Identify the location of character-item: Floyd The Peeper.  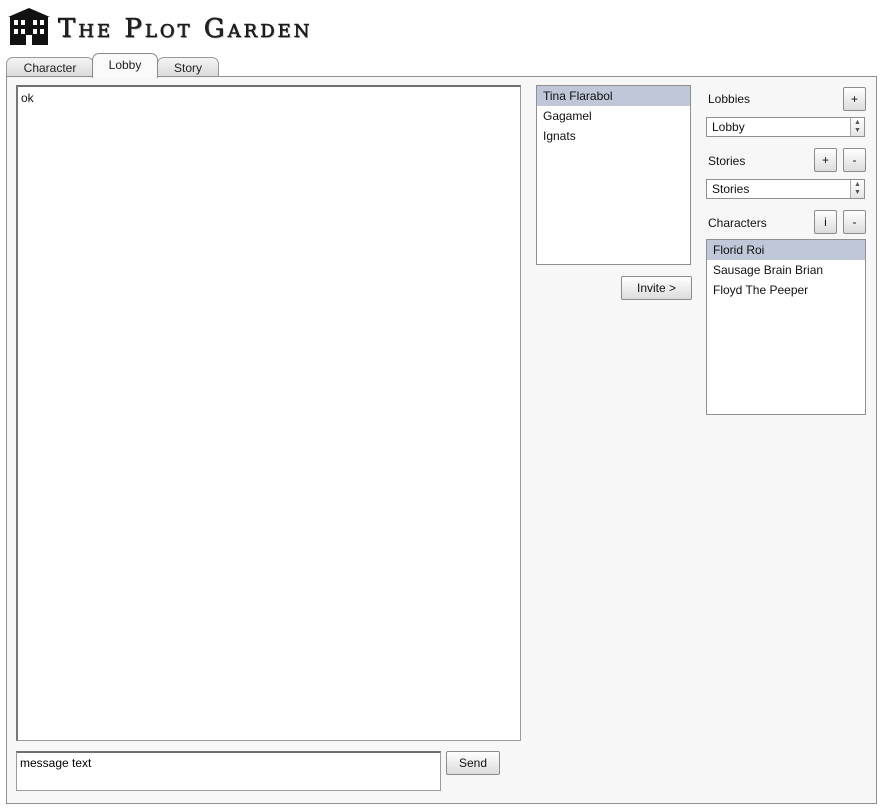
(786, 290).